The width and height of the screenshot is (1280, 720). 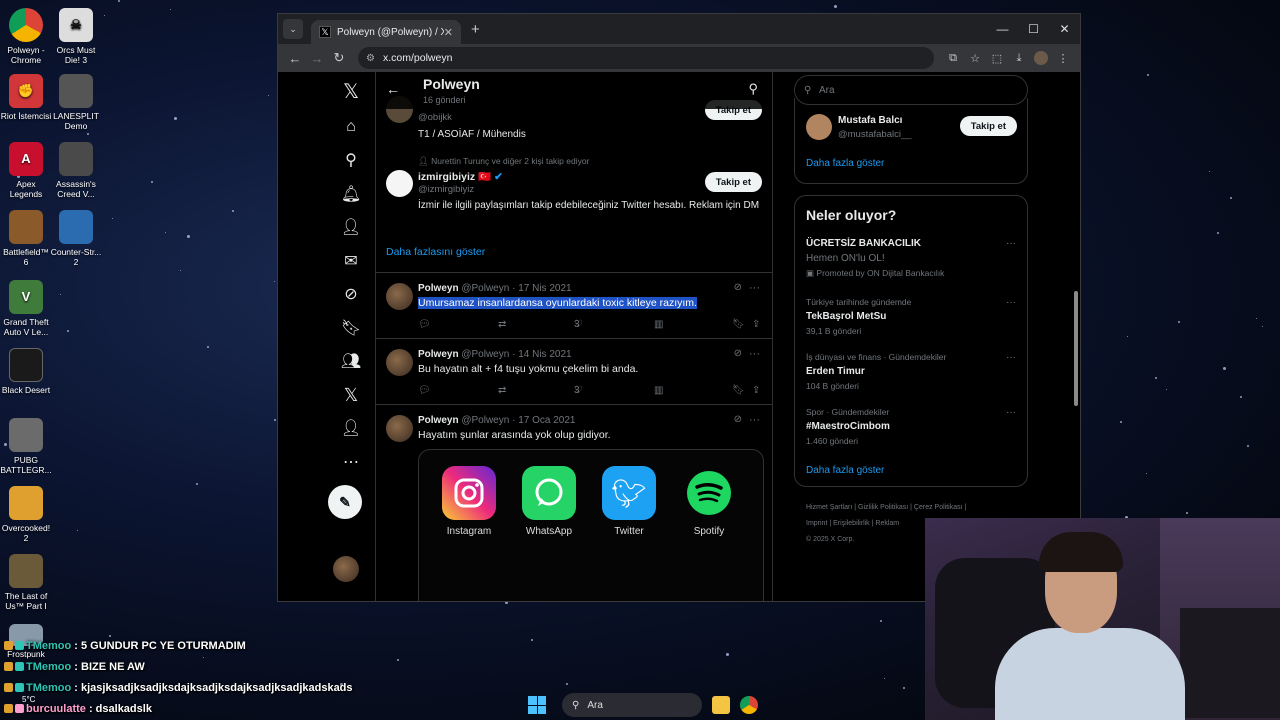 What do you see at coordinates (1076, 348) in the screenshot?
I see `scrollbar-thumb` at bounding box center [1076, 348].